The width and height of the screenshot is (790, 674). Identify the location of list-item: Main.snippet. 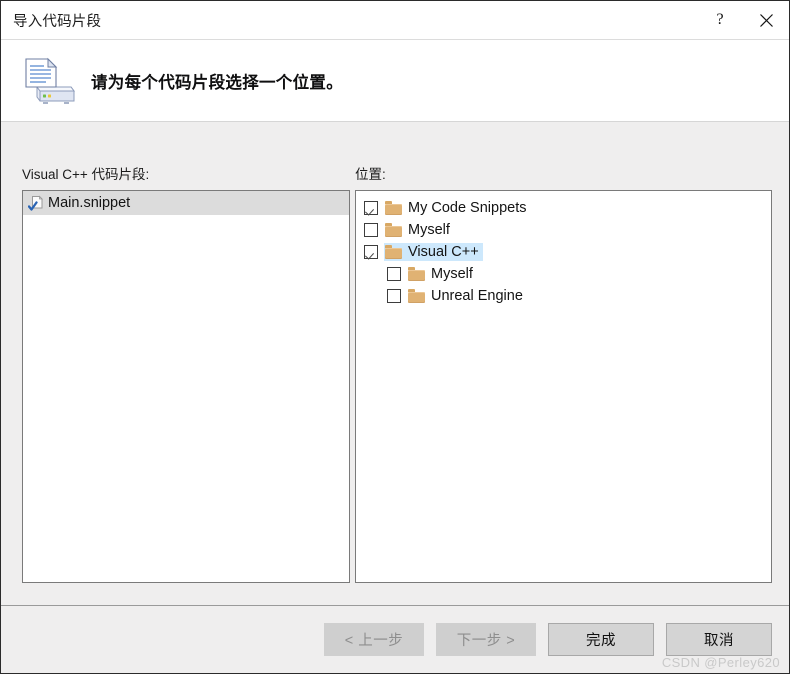
(186, 203).